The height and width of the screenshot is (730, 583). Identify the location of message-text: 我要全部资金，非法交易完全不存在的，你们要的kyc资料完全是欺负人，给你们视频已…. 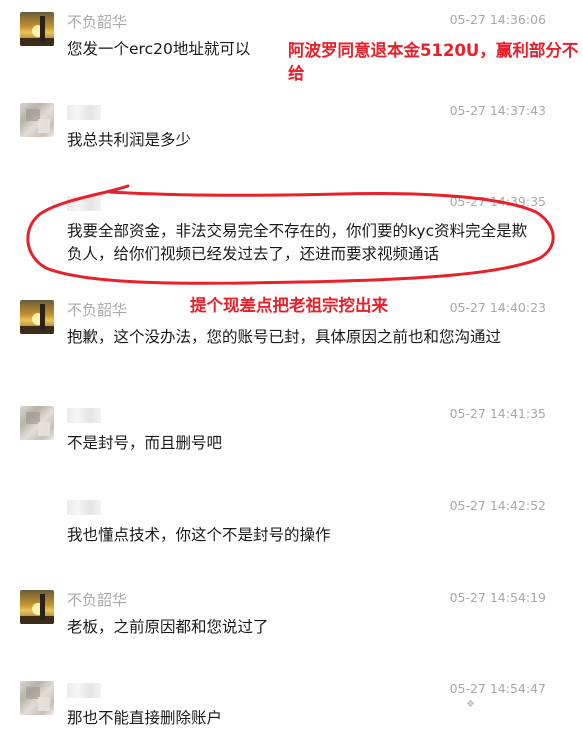
(297, 242).